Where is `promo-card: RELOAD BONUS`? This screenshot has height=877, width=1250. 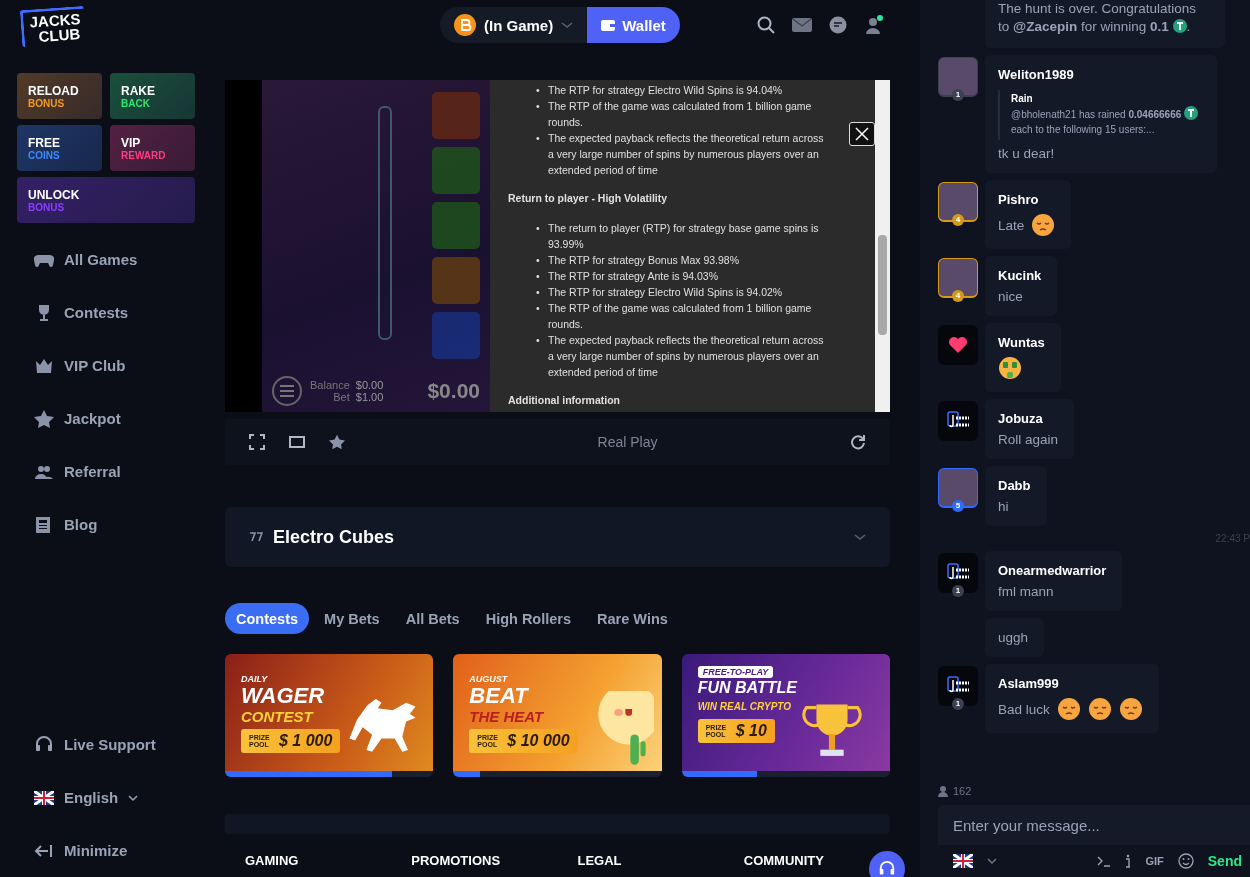
promo-card: RELOAD BONUS is located at coordinates (59, 96).